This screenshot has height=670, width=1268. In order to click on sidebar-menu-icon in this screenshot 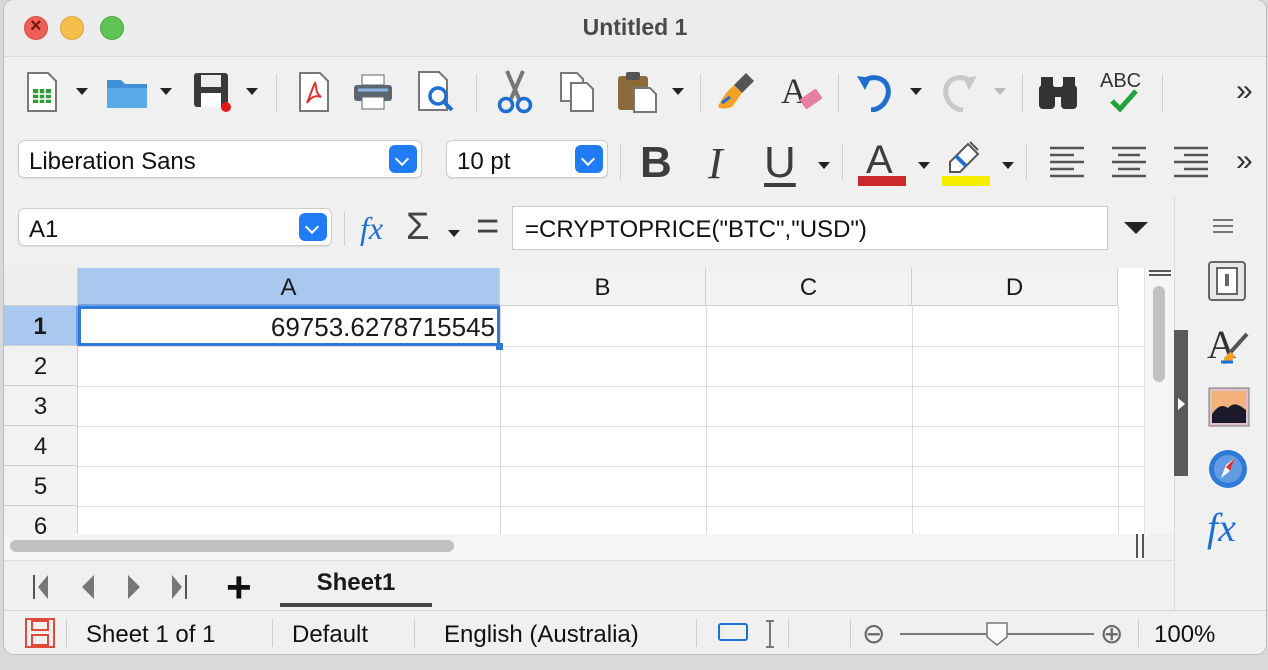, I will do `click(1223, 228)`.